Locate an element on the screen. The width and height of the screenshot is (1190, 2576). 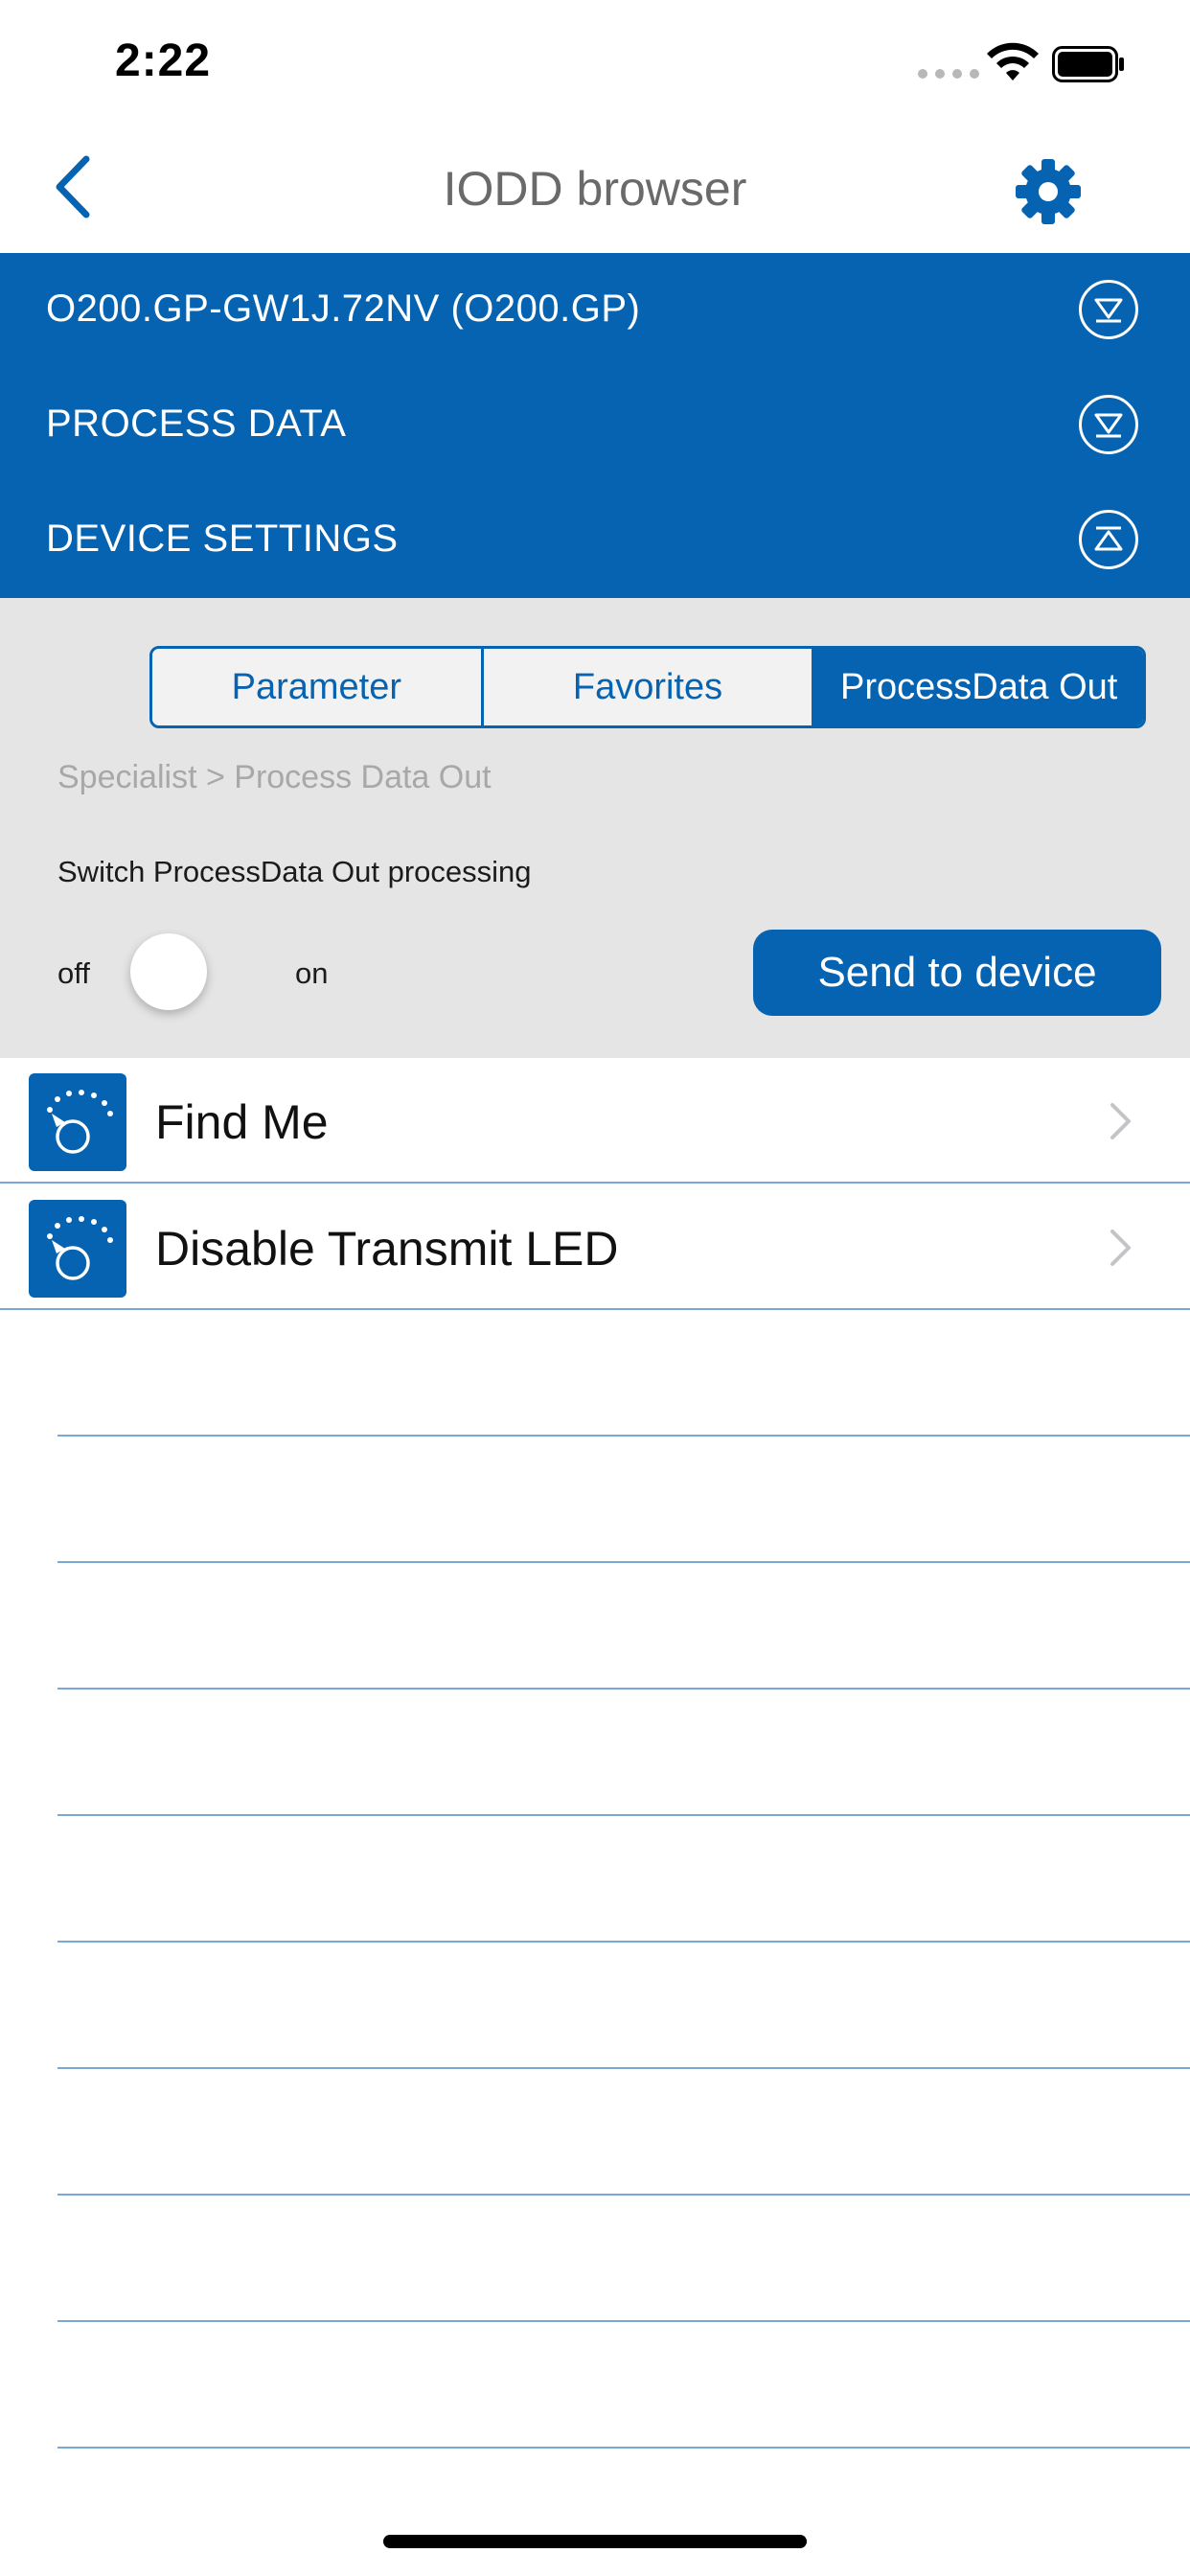
switch-label: Switch ProcessData Out processing is located at coordinates (295, 871).